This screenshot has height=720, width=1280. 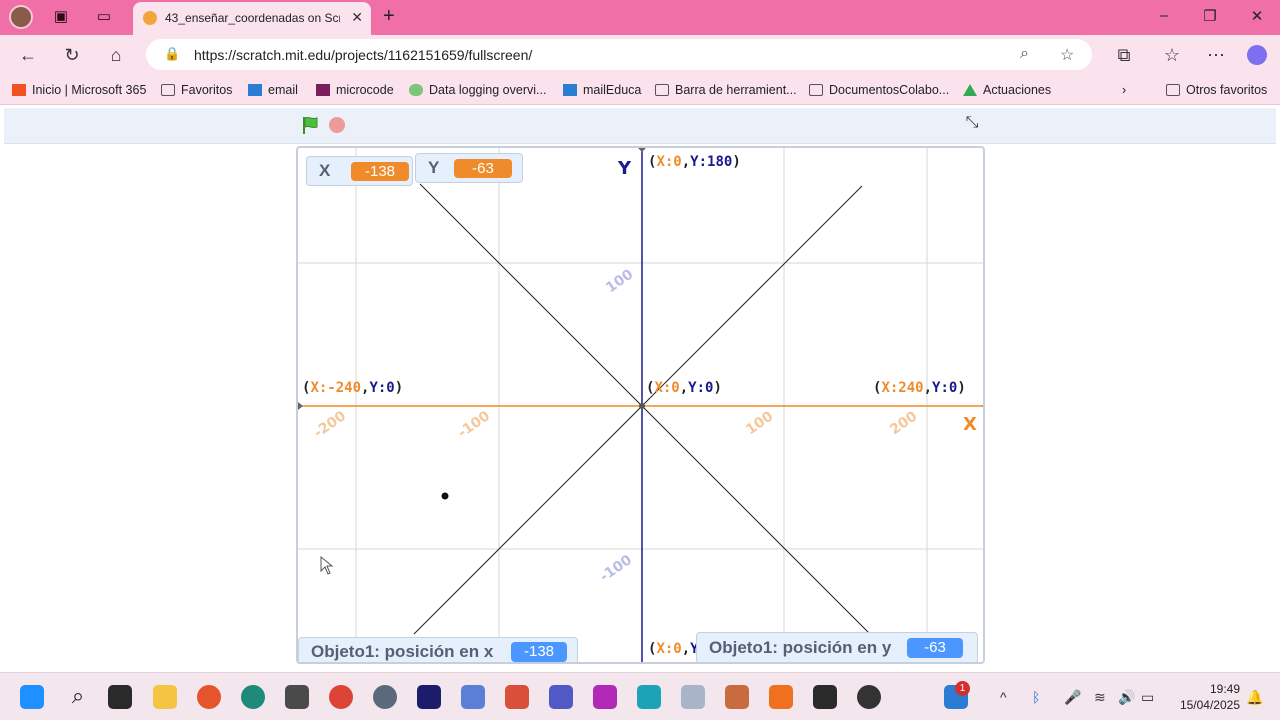 I want to click on search-icon: ⌕, so click(x=78, y=697).